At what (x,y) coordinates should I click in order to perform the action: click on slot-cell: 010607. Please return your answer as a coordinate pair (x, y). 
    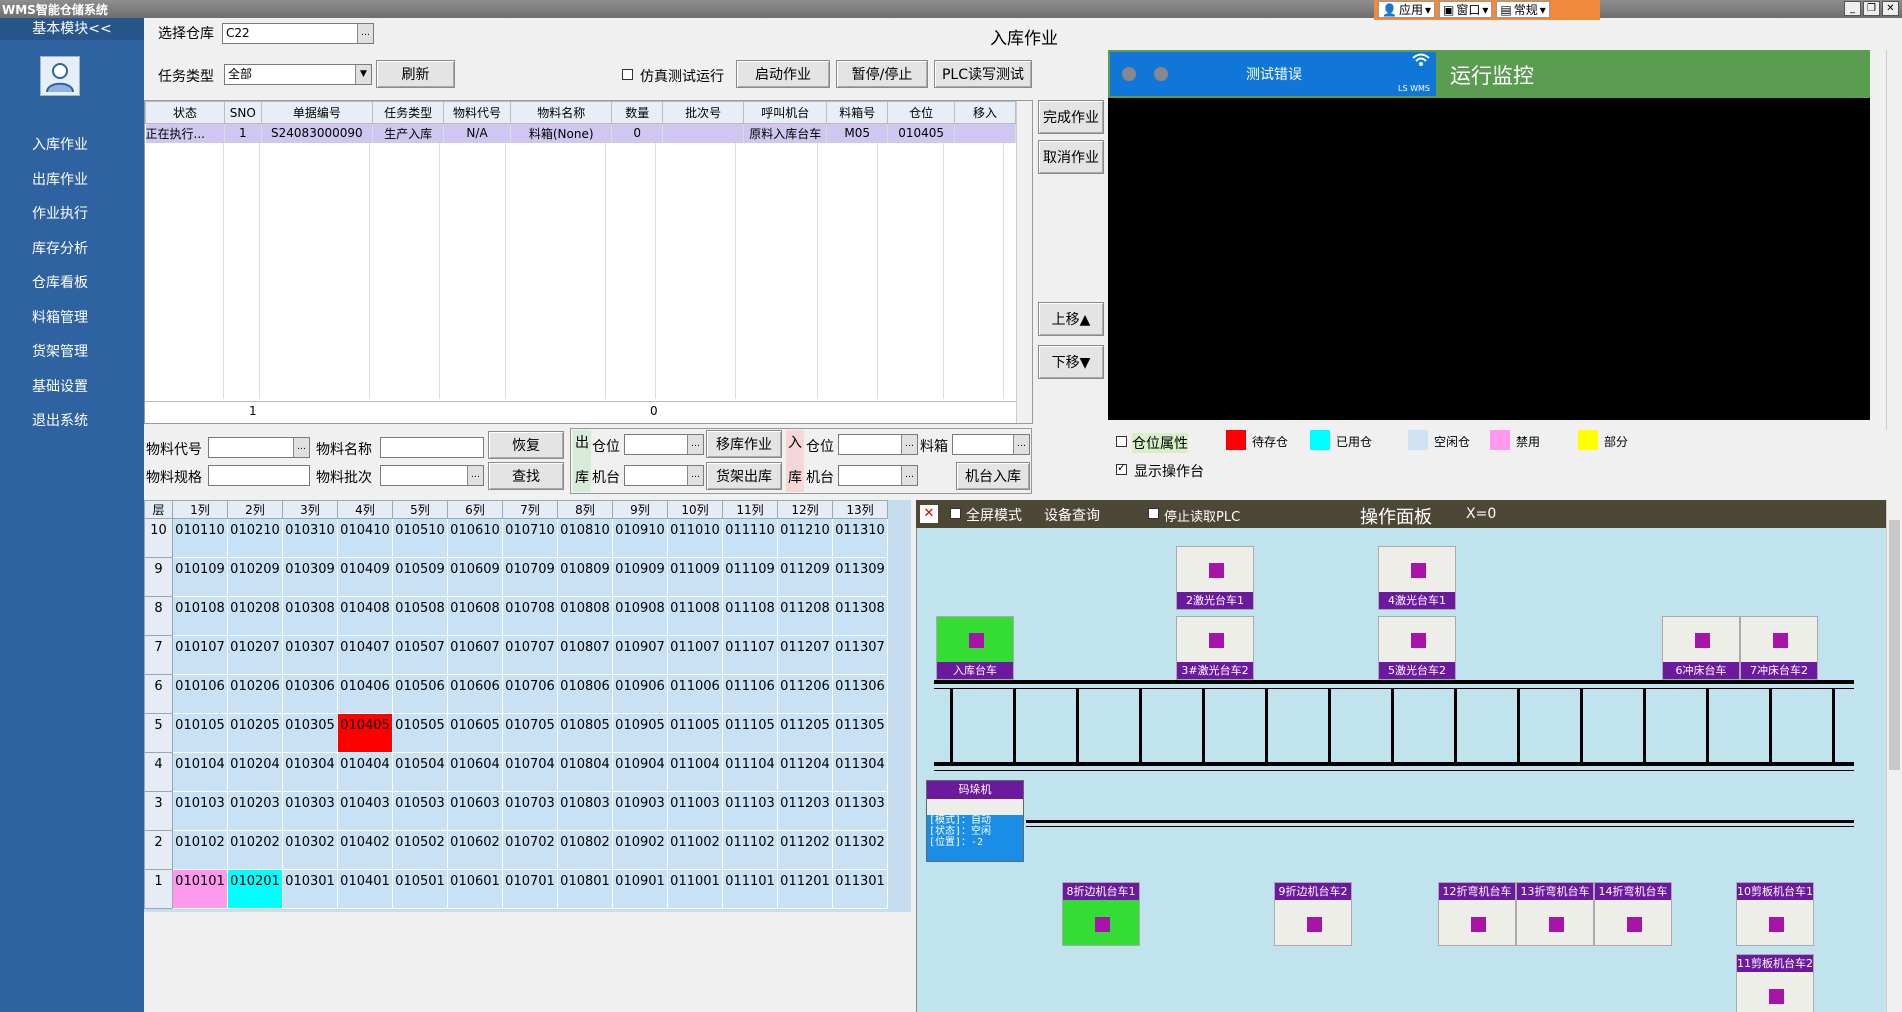
    Looking at the image, I should click on (475, 655).